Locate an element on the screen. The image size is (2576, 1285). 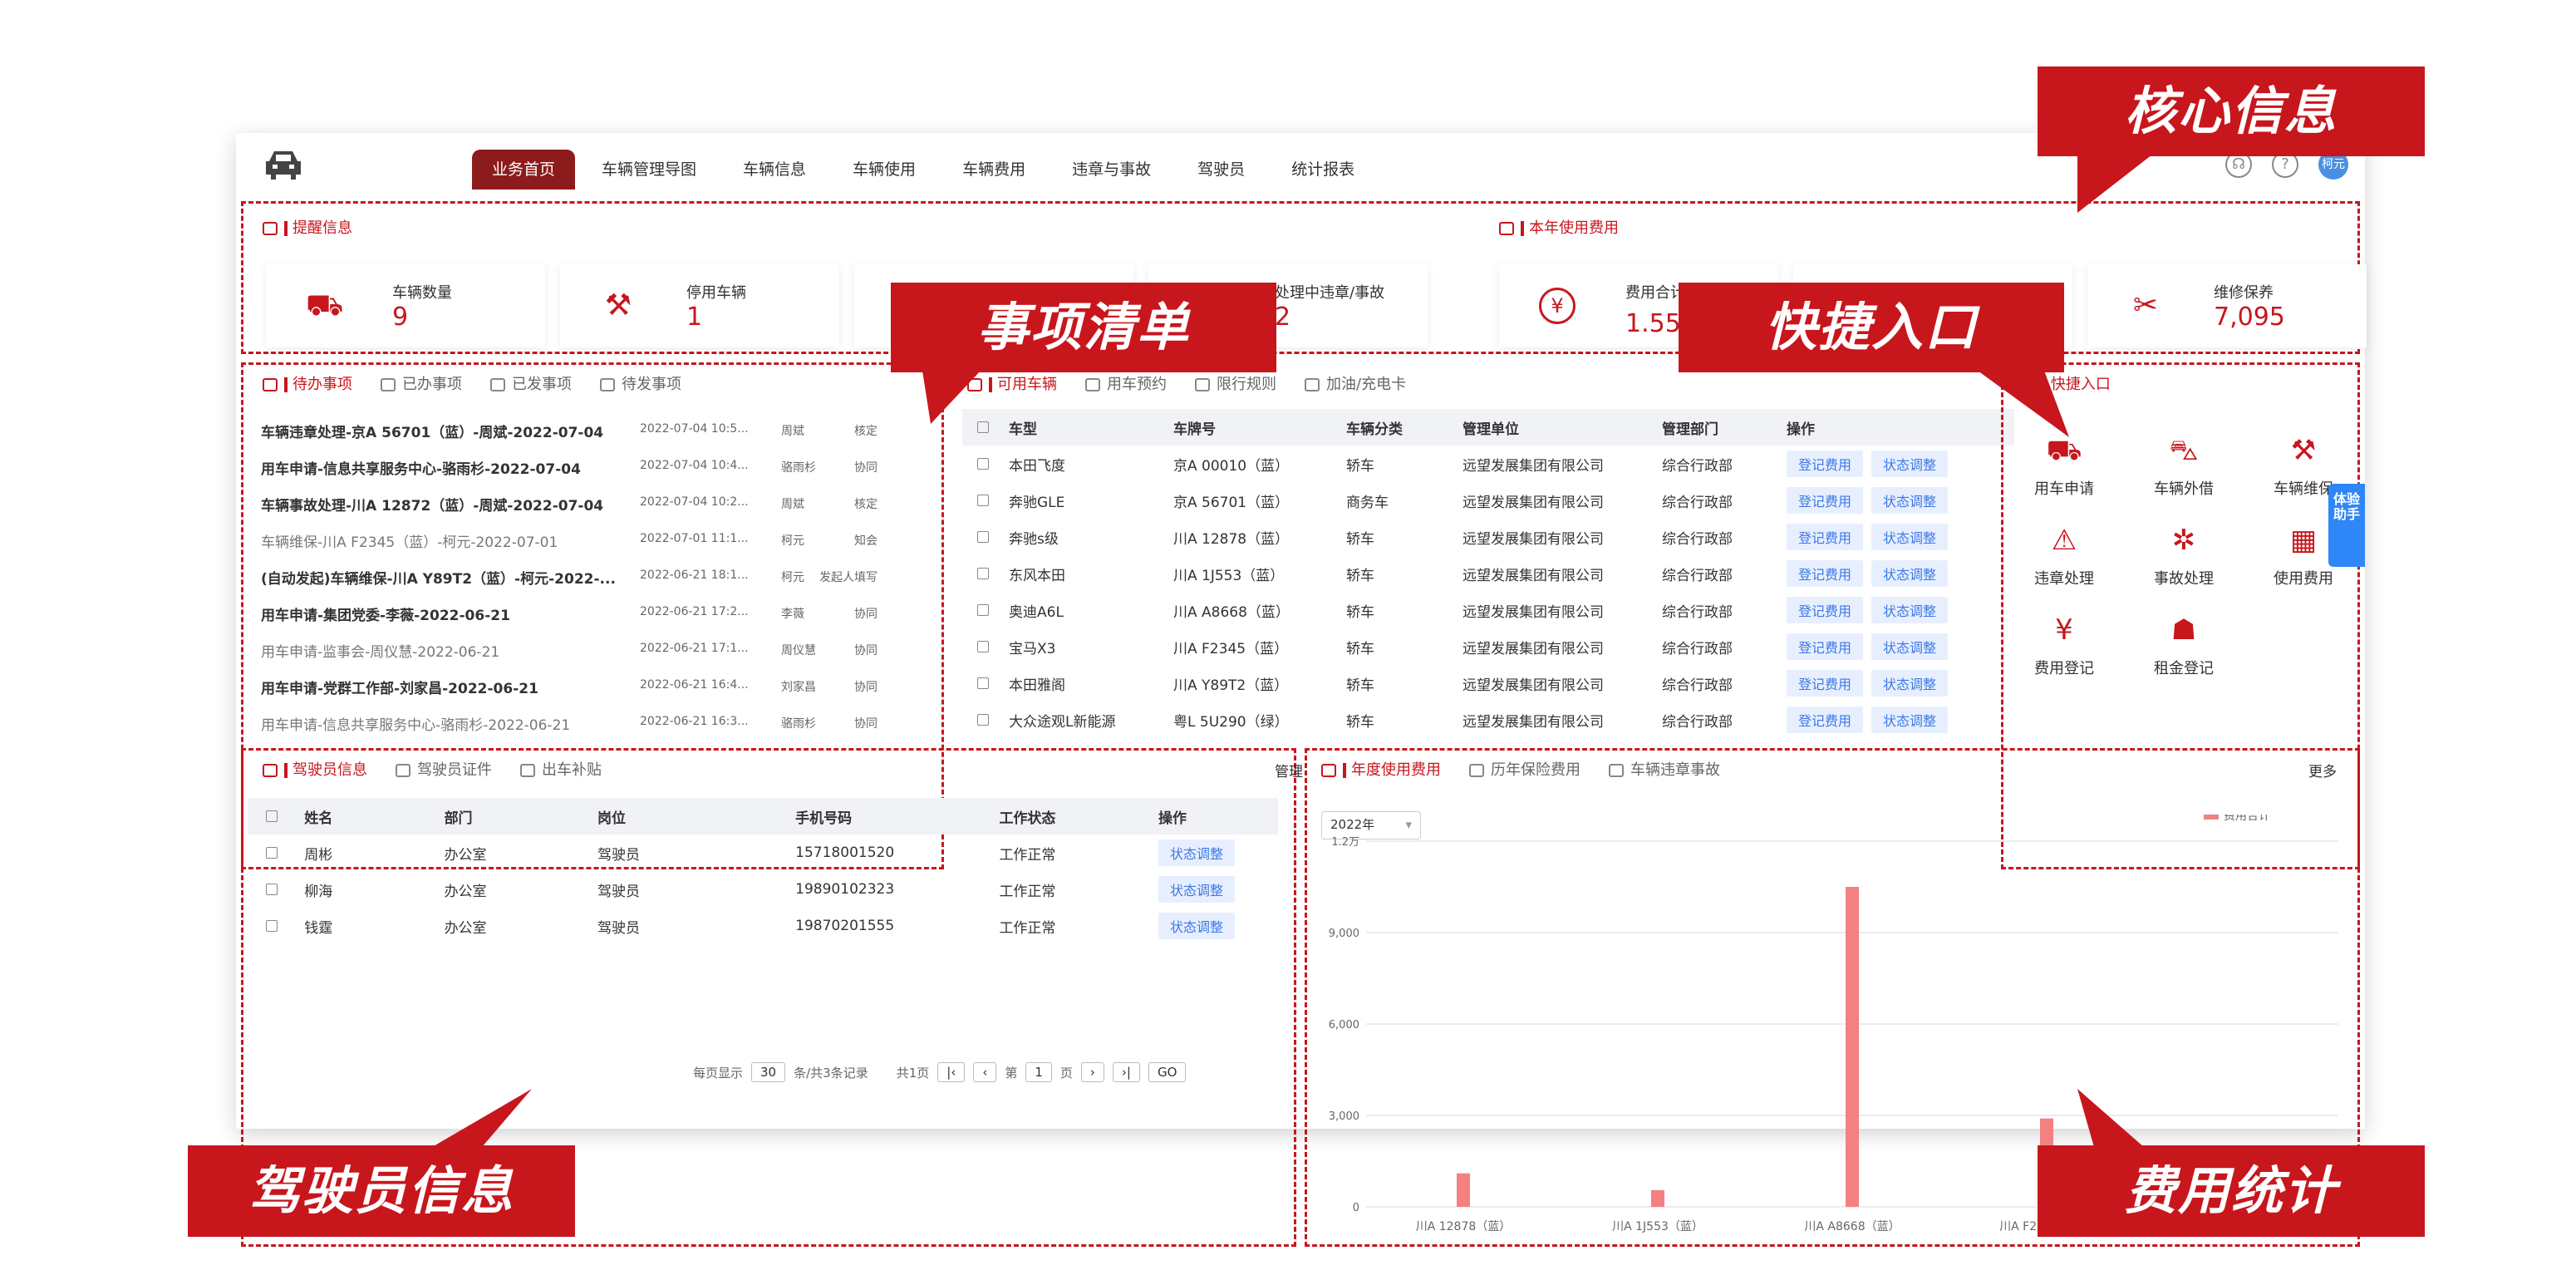
sub-tab: 车辆违章事故 is located at coordinates (1664, 769).